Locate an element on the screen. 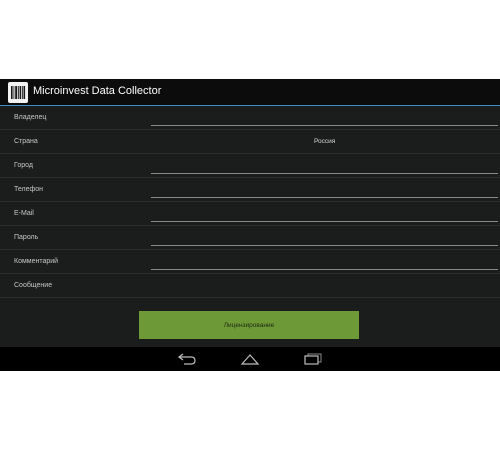 This screenshot has height=450, width=500. message-row: Сообщение is located at coordinates (250, 286).